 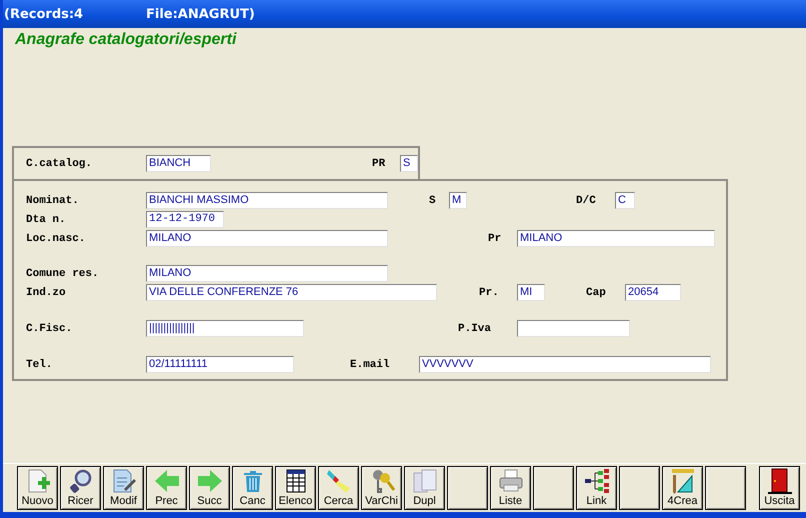 I want to click on input-field: VVVVVVV, so click(x=565, y=364).